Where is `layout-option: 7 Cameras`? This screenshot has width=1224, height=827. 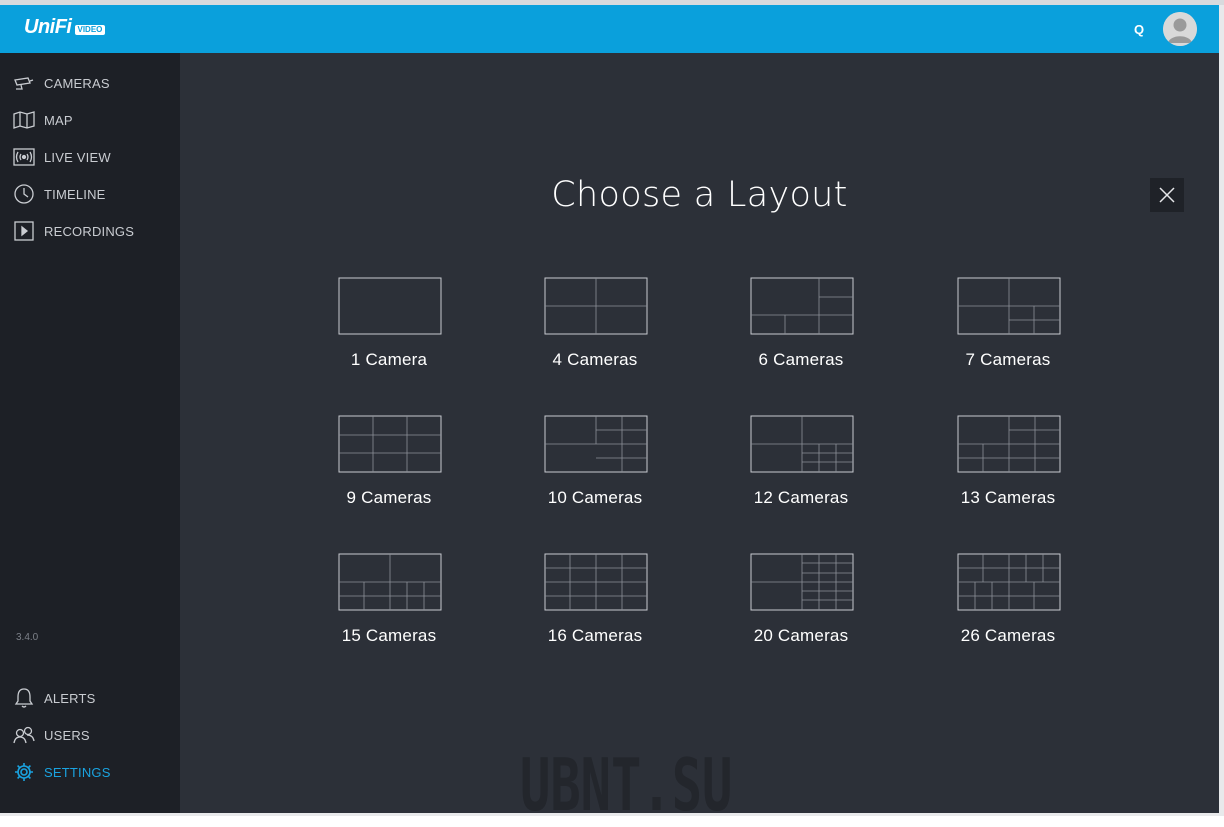
layout-option: 7 Cameras is located at coordinates (1008, 332).